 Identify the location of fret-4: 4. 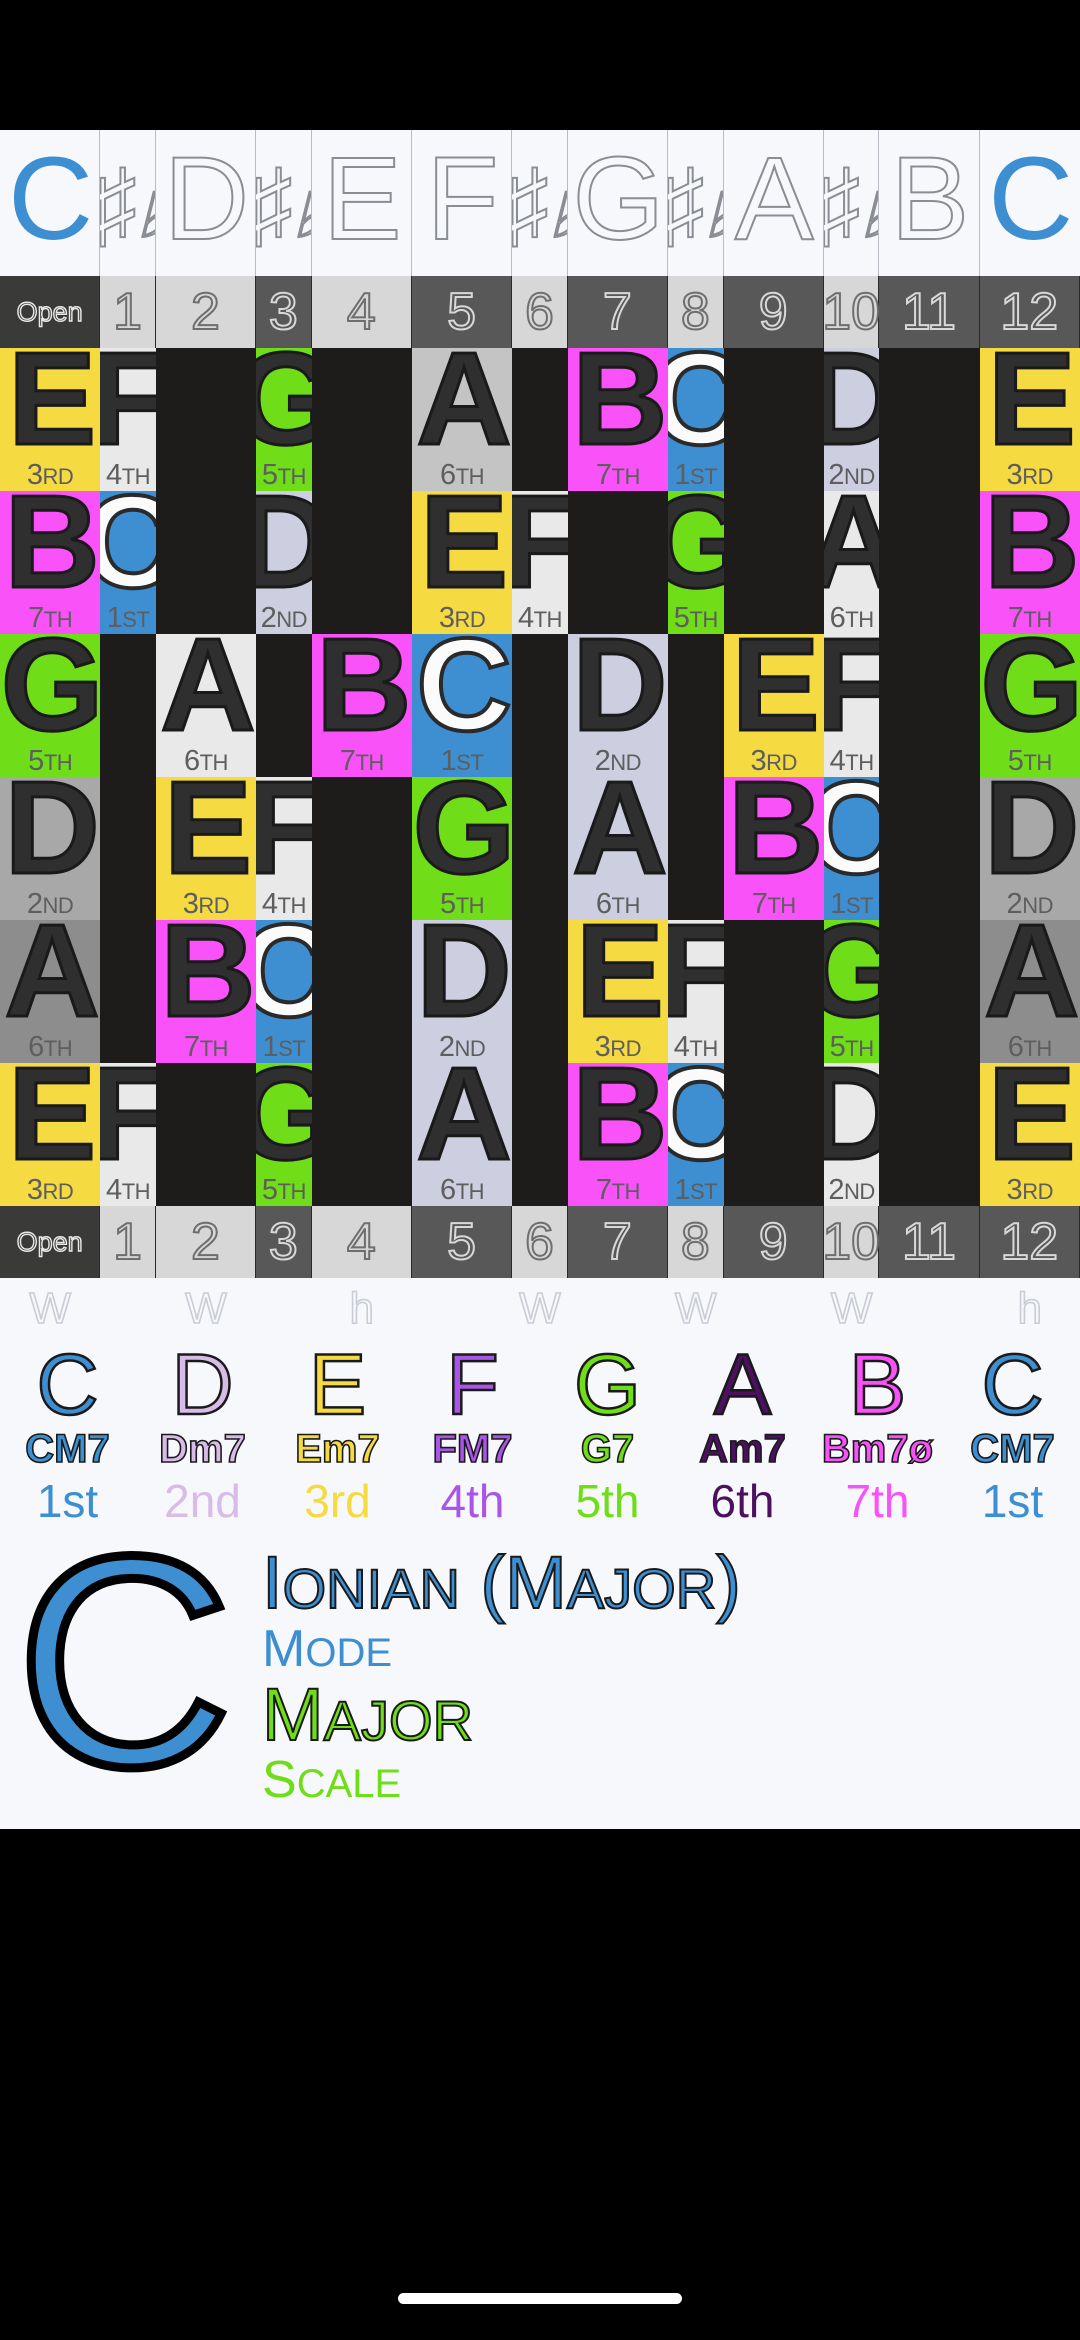
(361, 312).